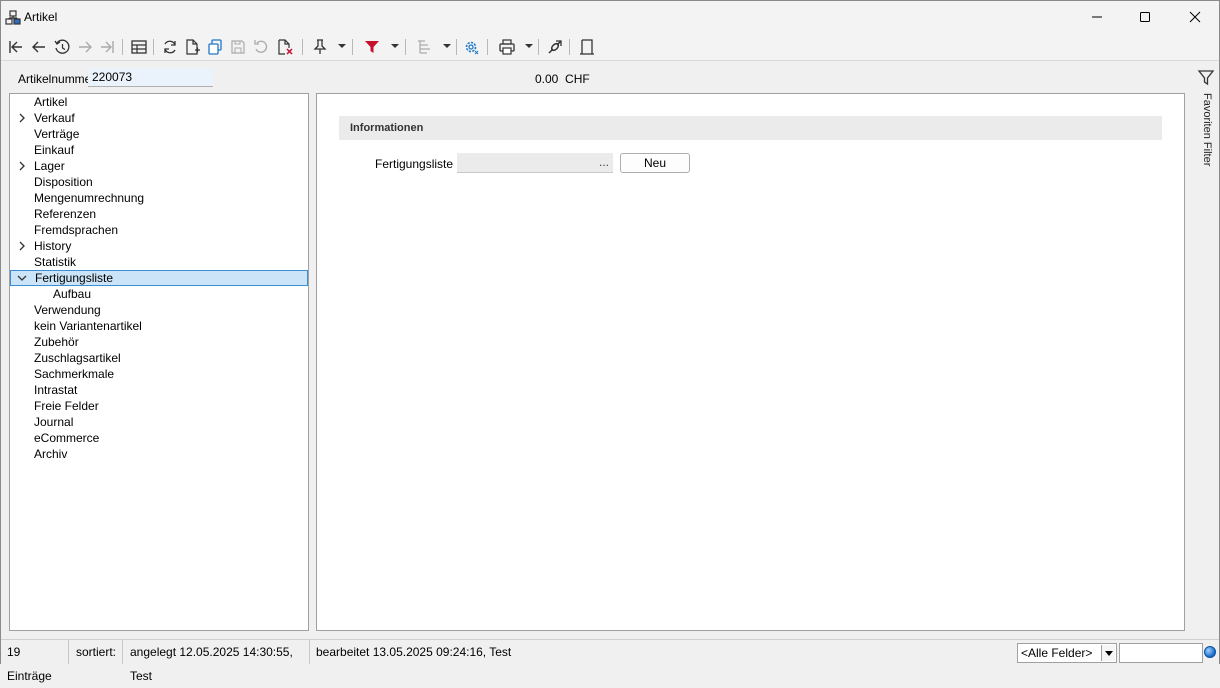 Image resolution: width=1220 pixels, height=688 pixels. I want to click on tree-item-label: Freie Felder, so click(66, 406).